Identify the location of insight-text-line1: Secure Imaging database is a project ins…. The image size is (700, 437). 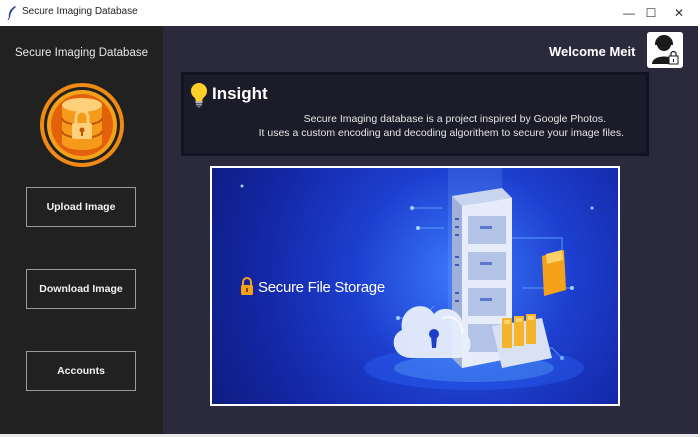
(454, 119).